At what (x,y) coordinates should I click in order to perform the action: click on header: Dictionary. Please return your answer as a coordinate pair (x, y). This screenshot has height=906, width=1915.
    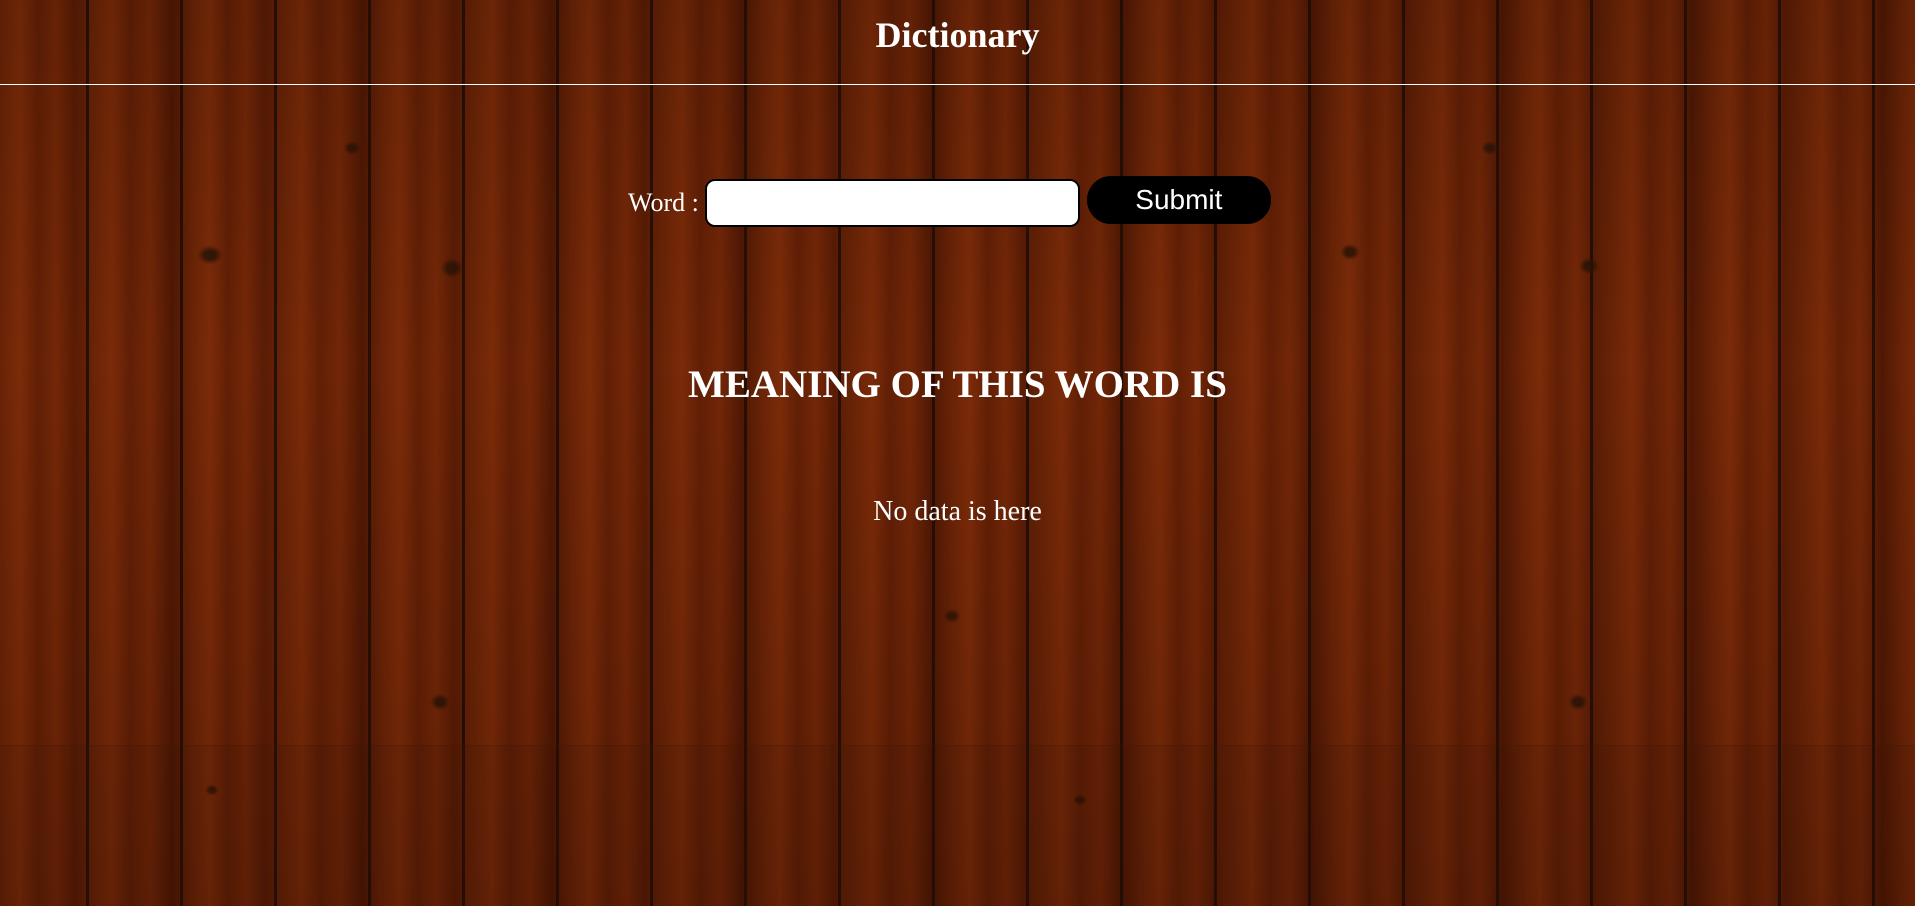
    Looking at the image, I should click on (957, 42).